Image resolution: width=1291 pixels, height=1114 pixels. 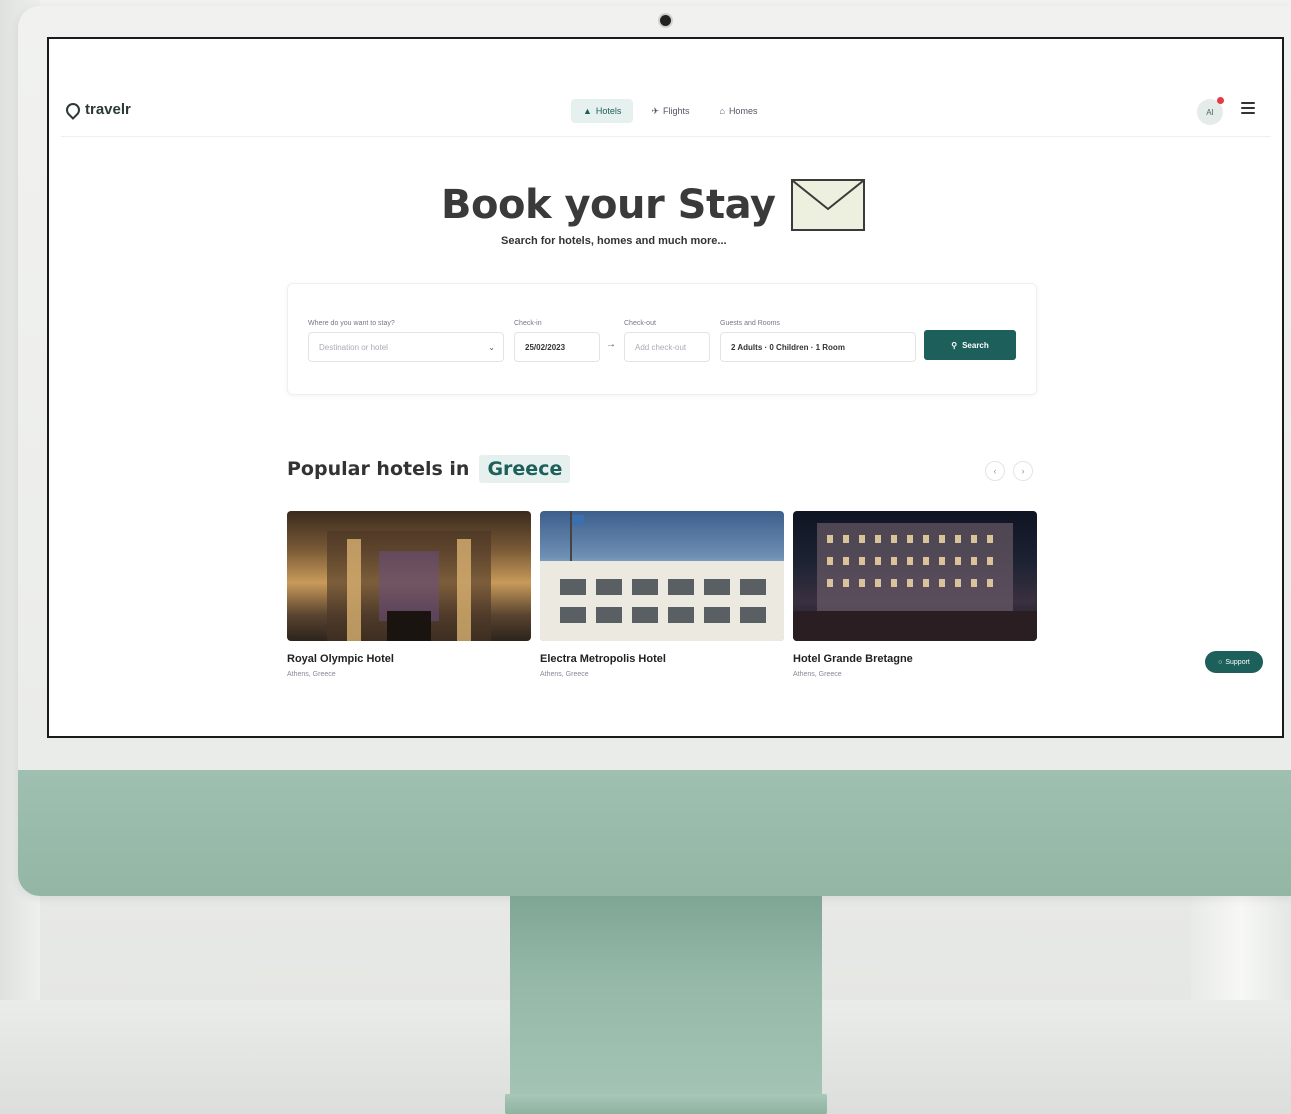 What do you see at coordinates (406, 347) in the screenshot?
I see `destination-select: Destination or hotel ⌄` at bounding box center [406, 347].